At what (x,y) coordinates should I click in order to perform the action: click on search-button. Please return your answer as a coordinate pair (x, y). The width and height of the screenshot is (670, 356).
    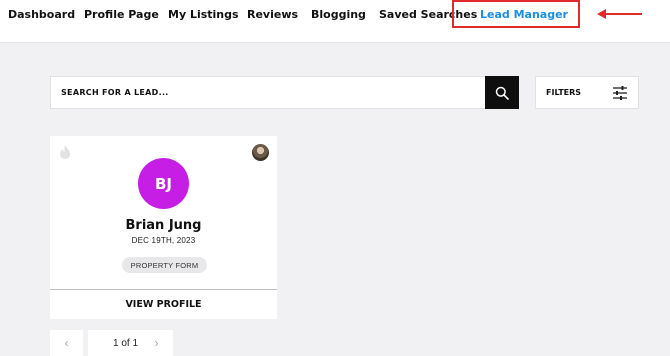
    Looking at the image, I should click on (502, 92).